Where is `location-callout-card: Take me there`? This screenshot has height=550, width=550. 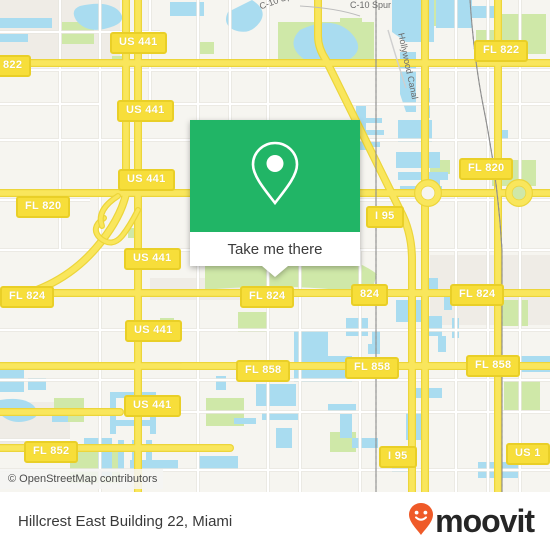 location-callout-card: Take me there is located at coordinates (275, 198).